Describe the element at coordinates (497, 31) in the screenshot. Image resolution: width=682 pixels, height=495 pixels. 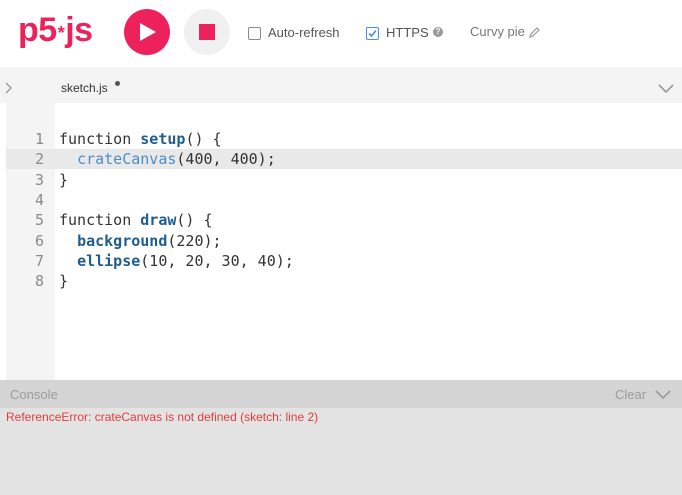
I see `sketch-name: Curvy pie` at that location.